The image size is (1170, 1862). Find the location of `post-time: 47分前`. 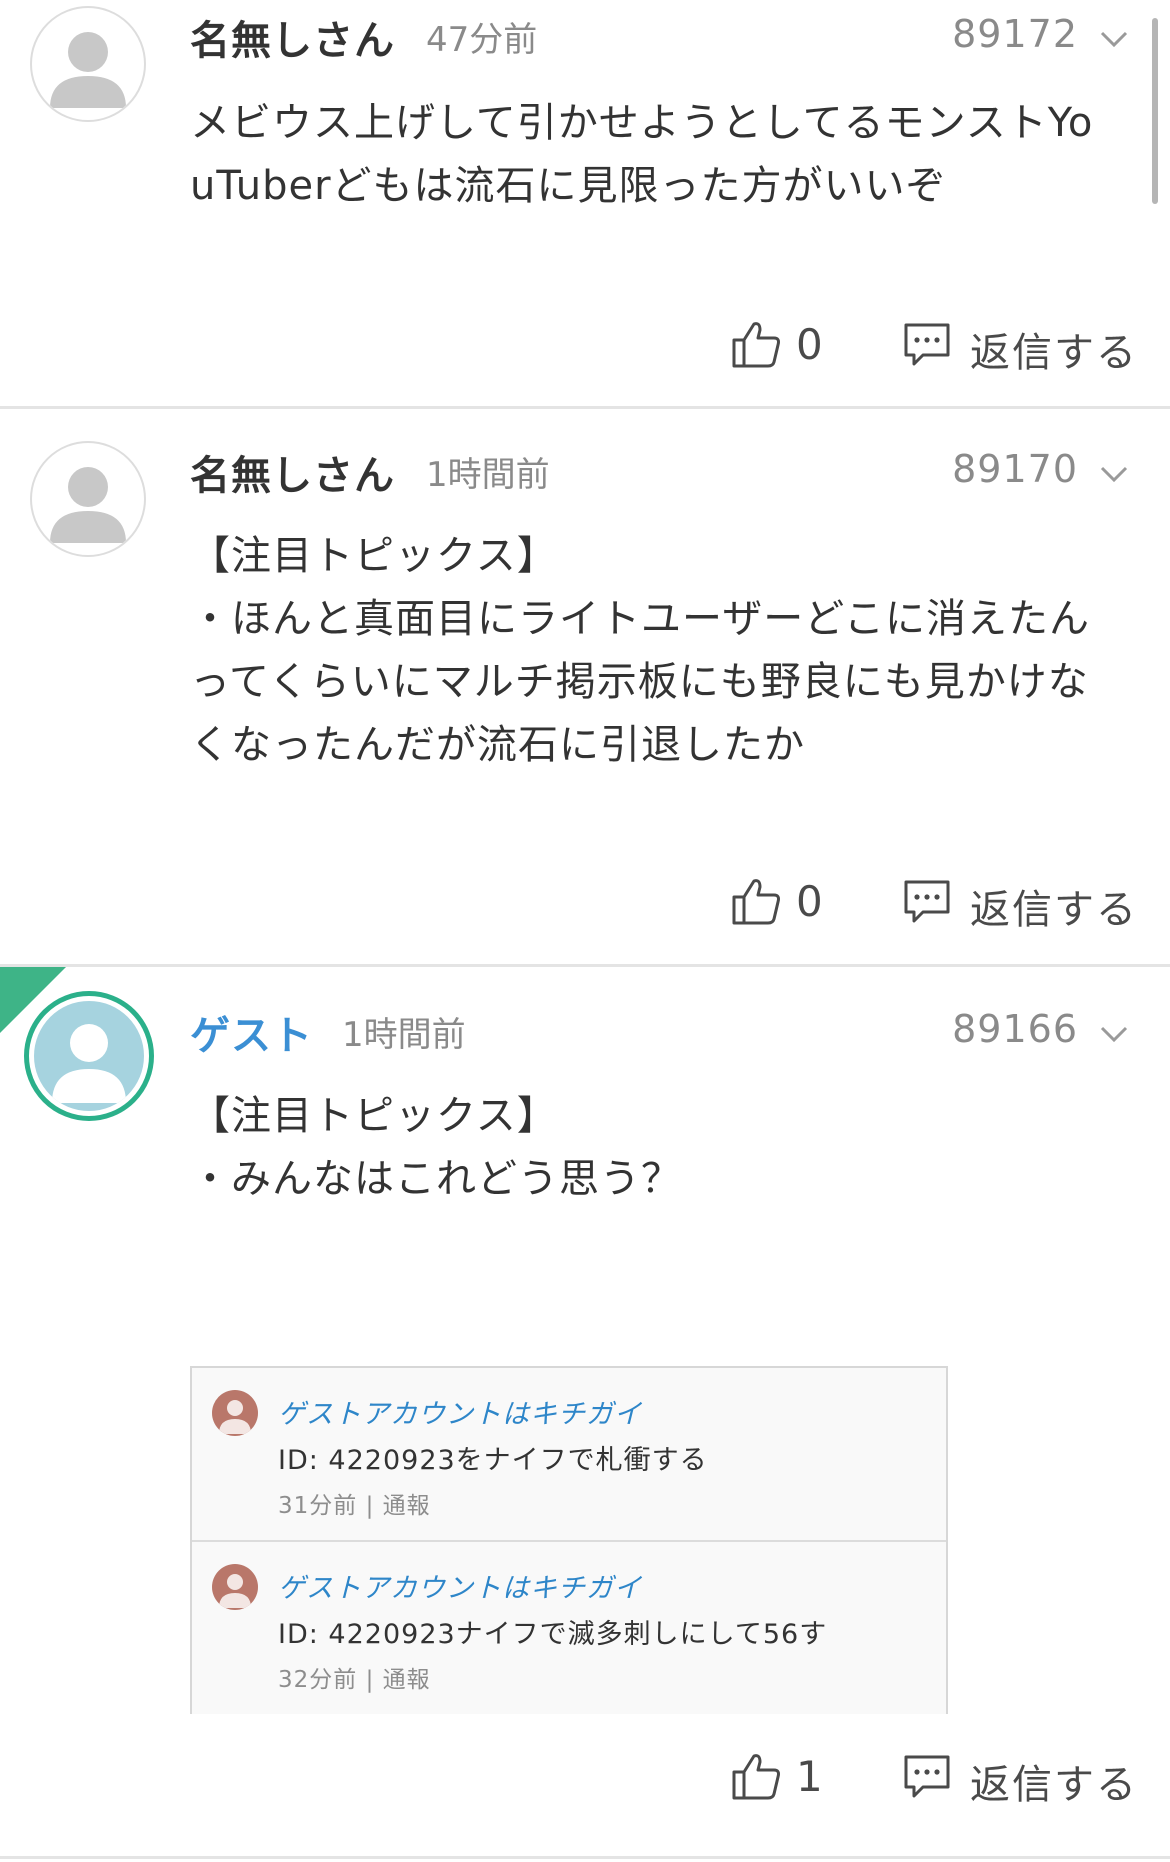

post-time: 47分前 is located at coordinates (482, 40).